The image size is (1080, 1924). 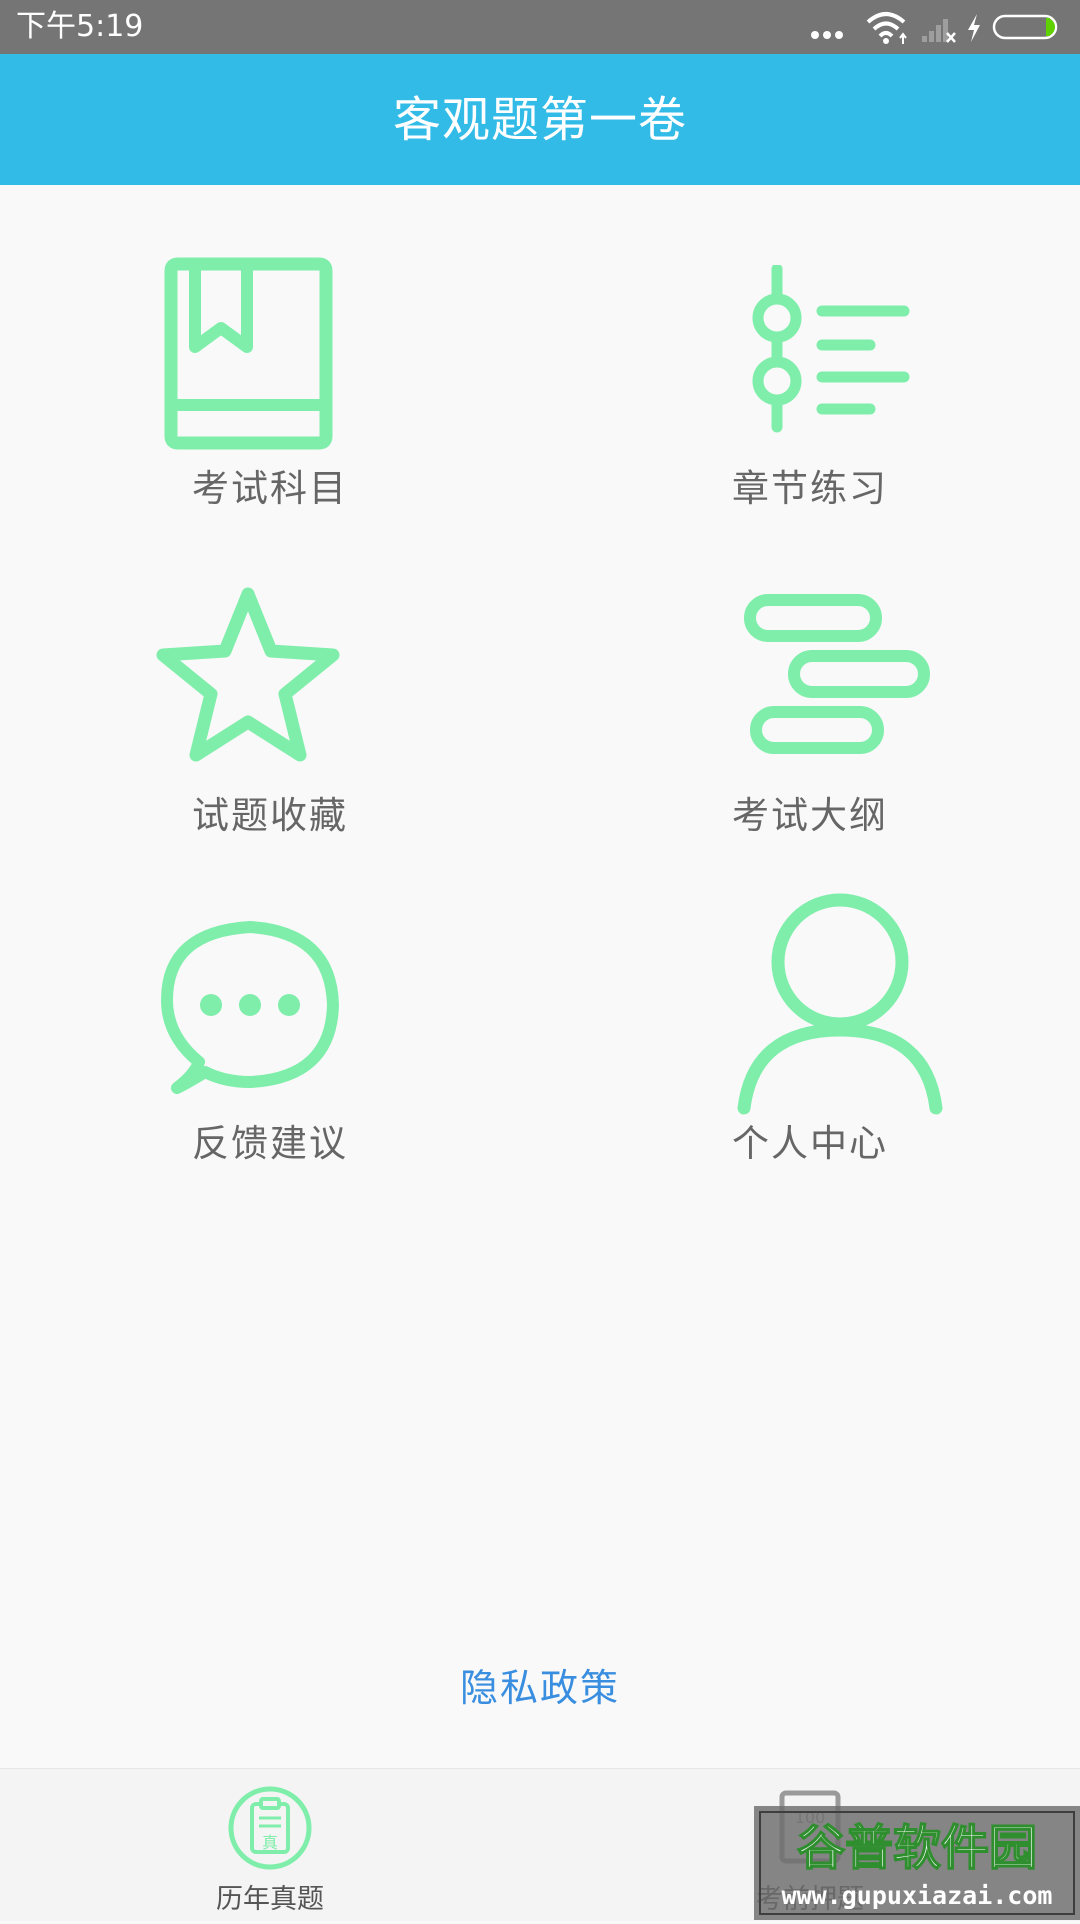 I want to click on tile-feedback: 反馈建议, so click(x=270, y=1040).